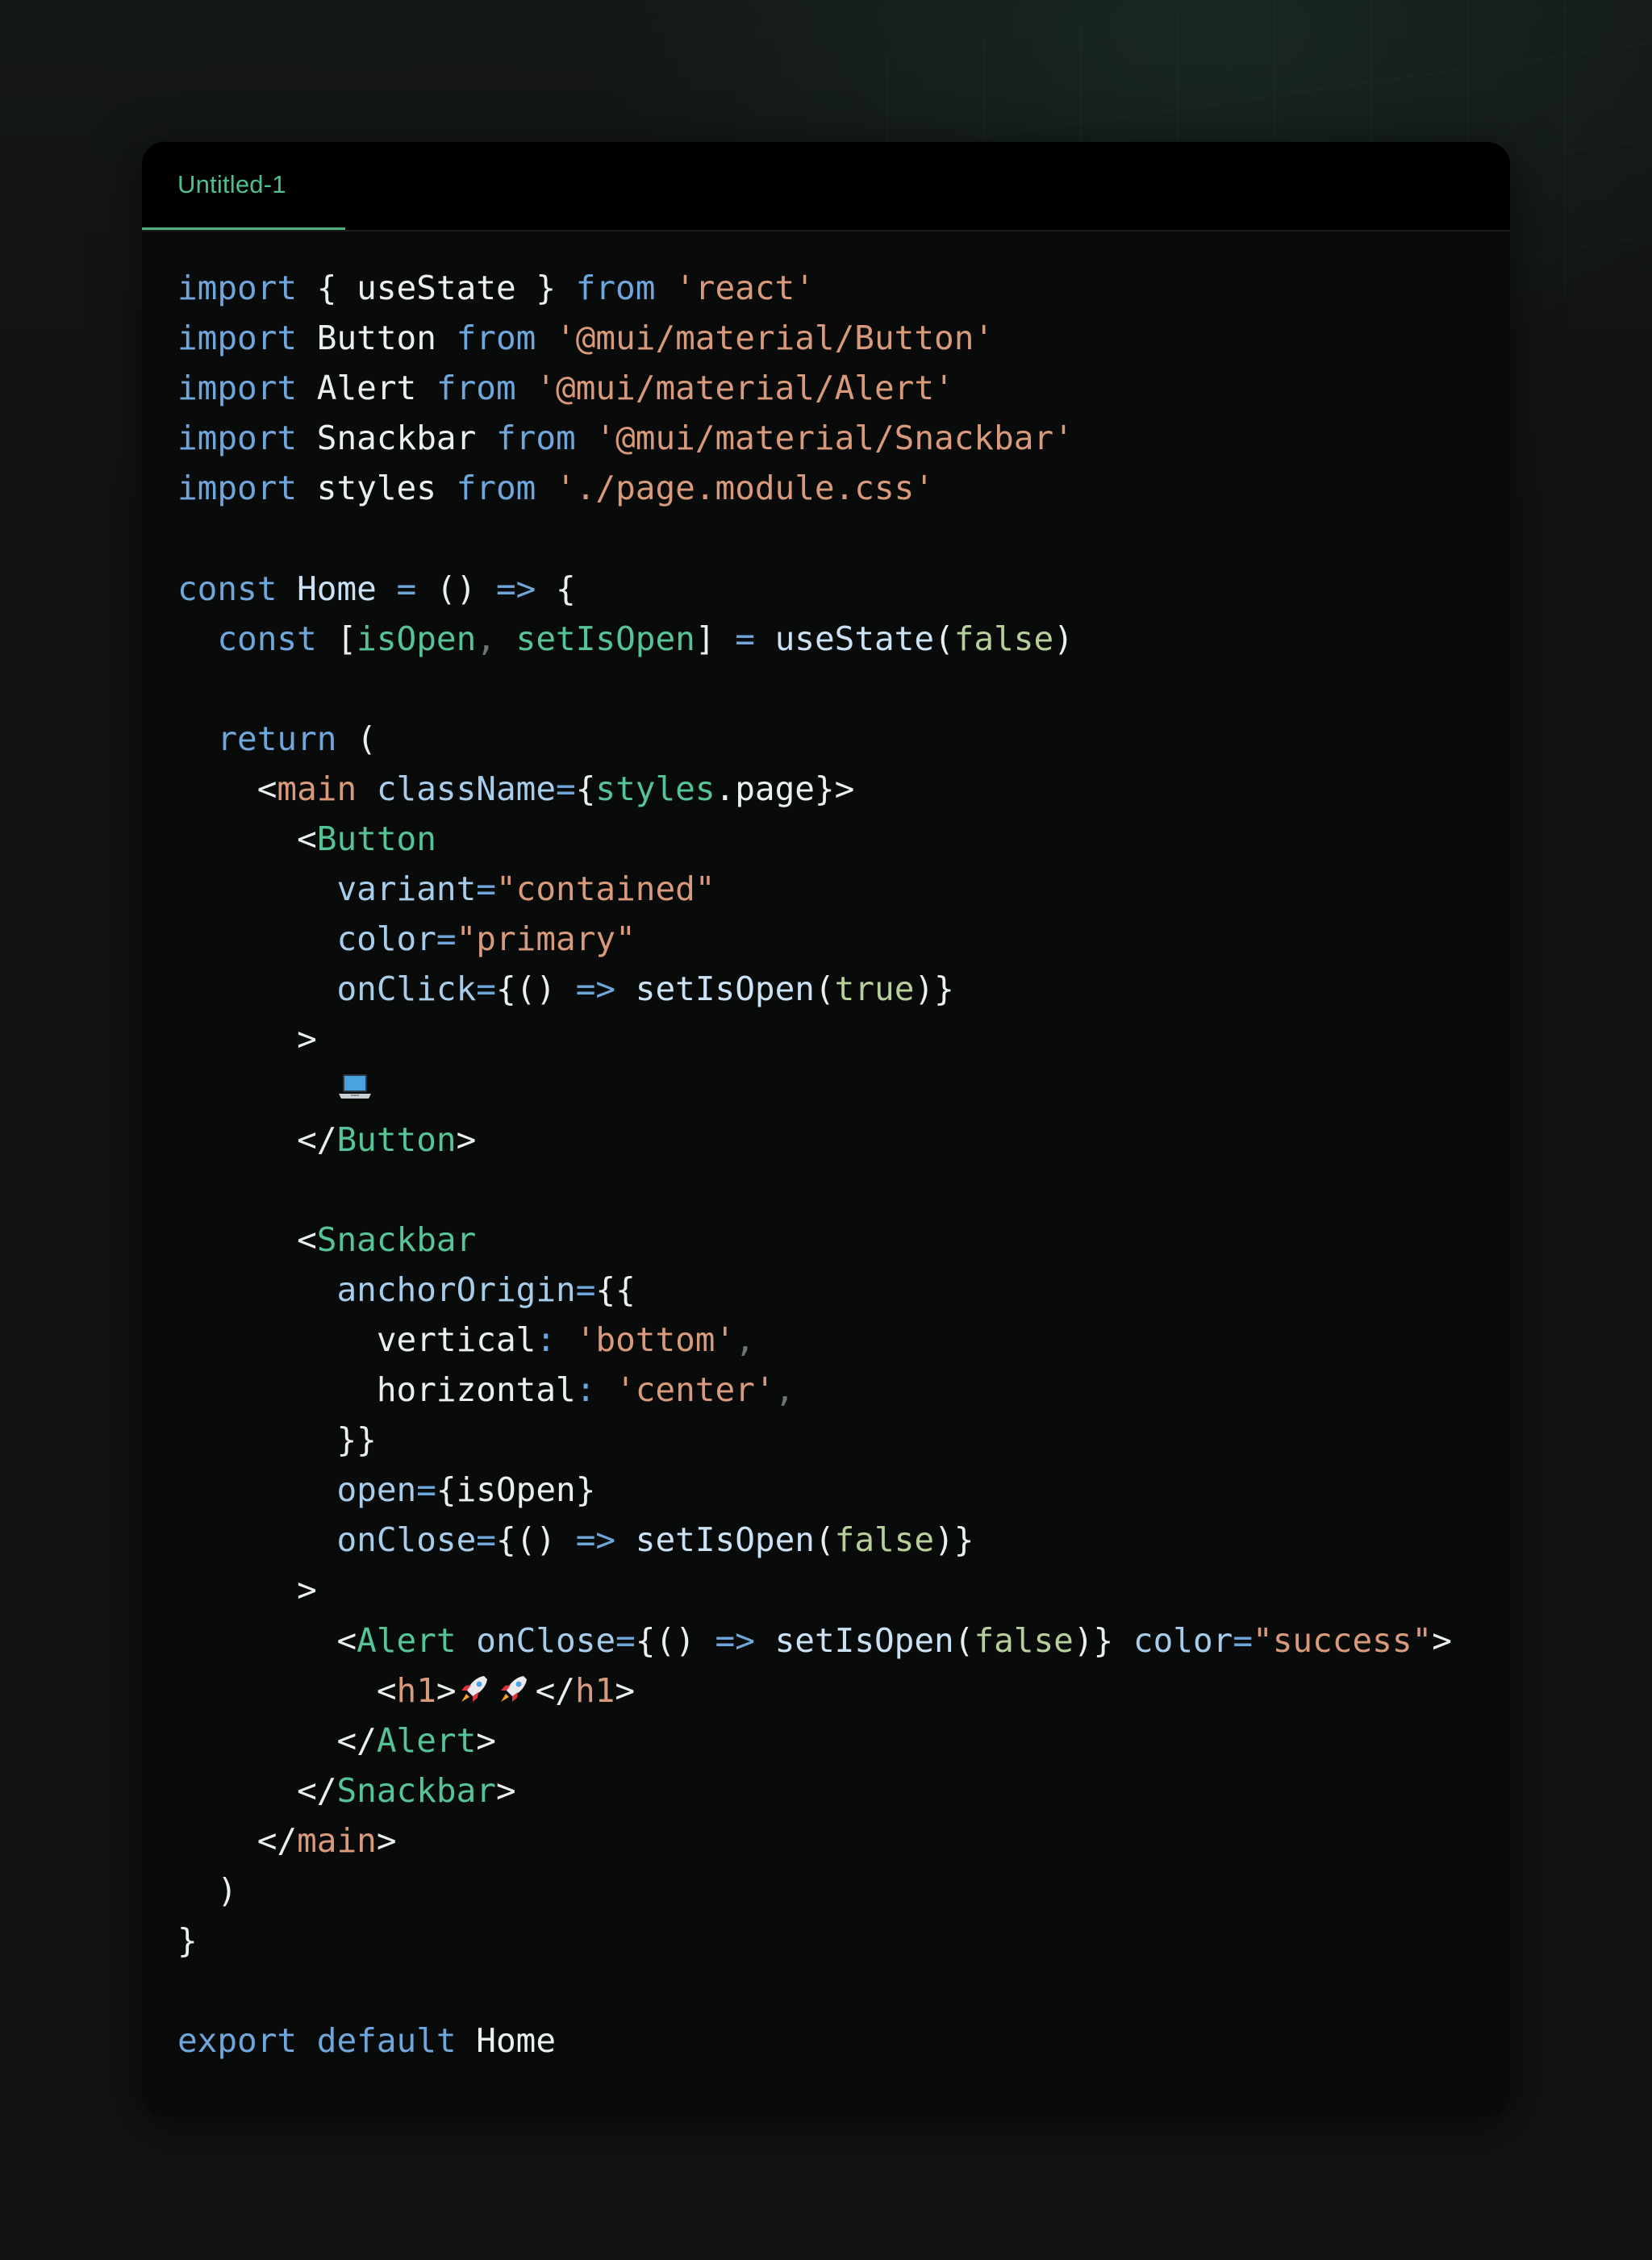 The width and height of the screenshot is (1652, 2260). What do you see at coordinates (814, 1240) in the screenshot?
I see `code-line: <Snackbar` at bounding box center [814, 1240].